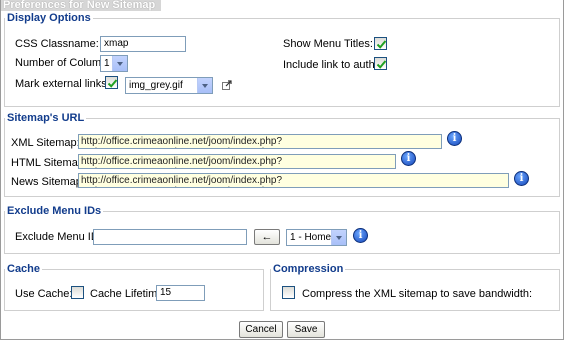 The height and width of the screenshot is (340, 564). I want to click on exclude-menu-ids-legend: Exclude Menu IDs, so click(54, 211).